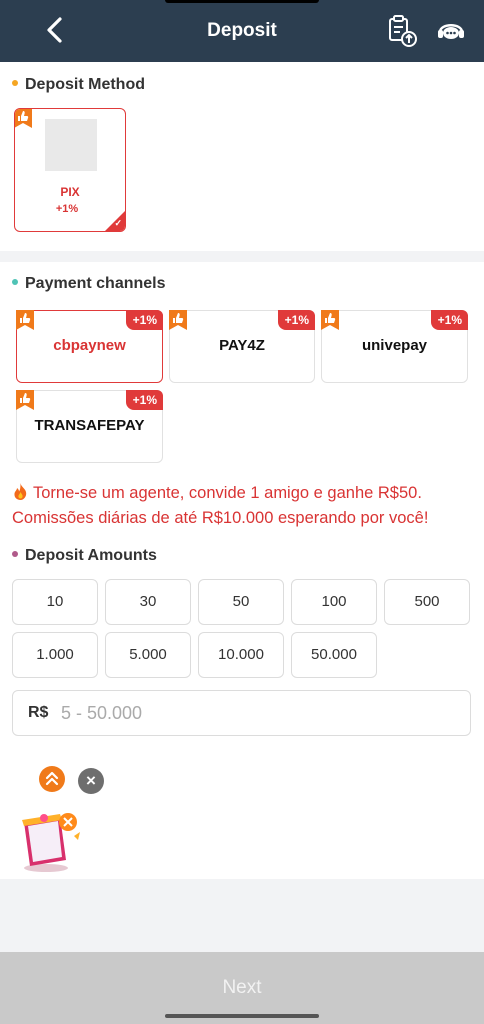 The width and height of the screenshot is (484, 1024). What do you see at coordinates (67, 209) in the screenshot?
I see `method-bonus: +1%` at bounding box center [67, 209].